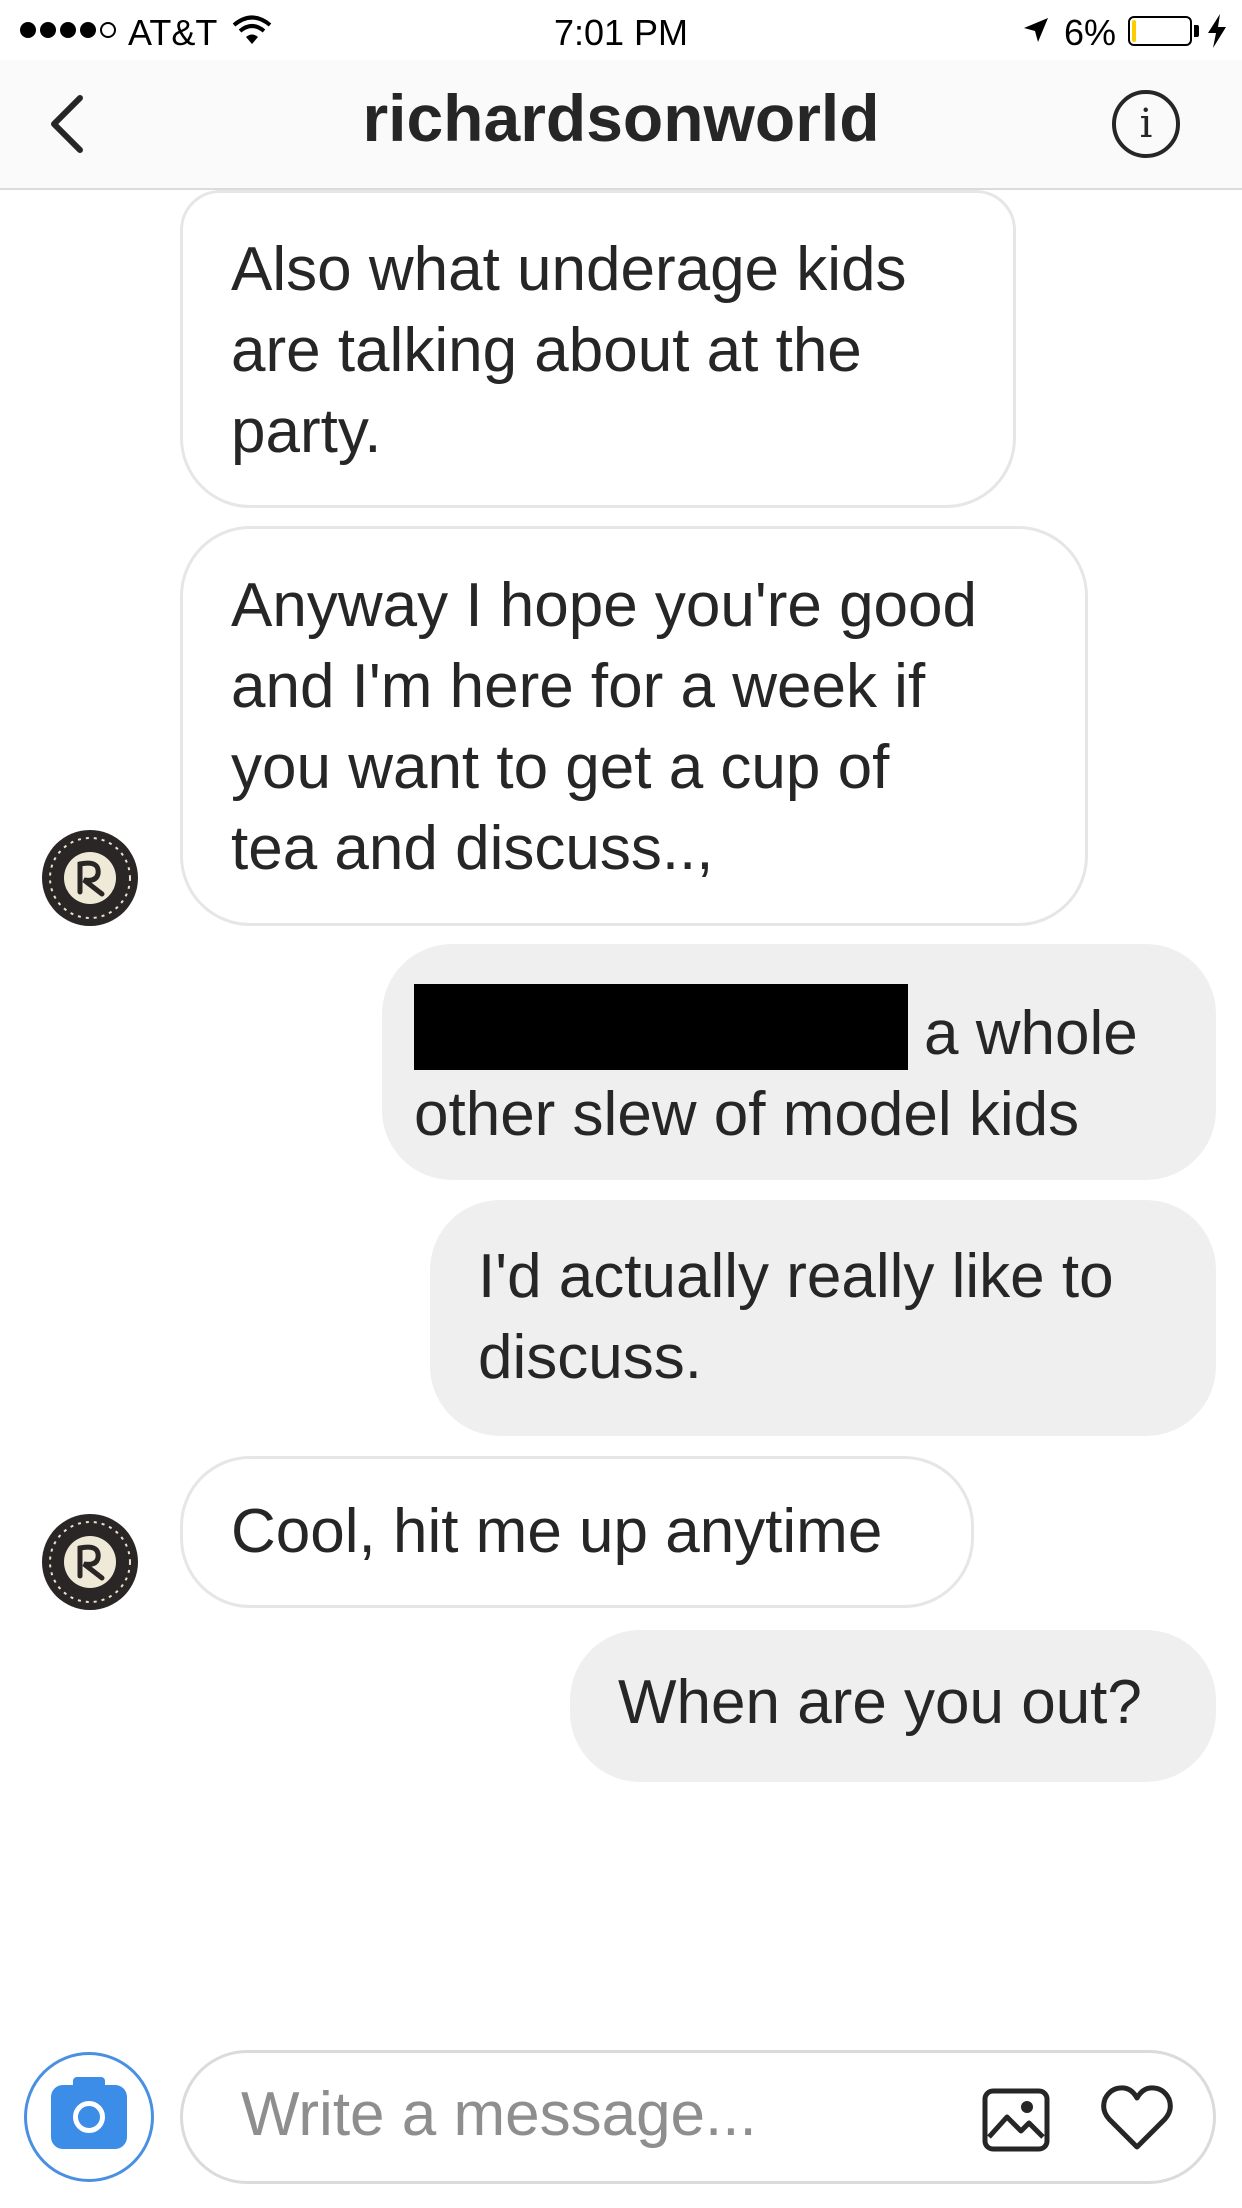  What do you see at coordinates (546, 350) in the screenshot?
I see `message-line: are talking about at the` at bounding box center [546, 350].